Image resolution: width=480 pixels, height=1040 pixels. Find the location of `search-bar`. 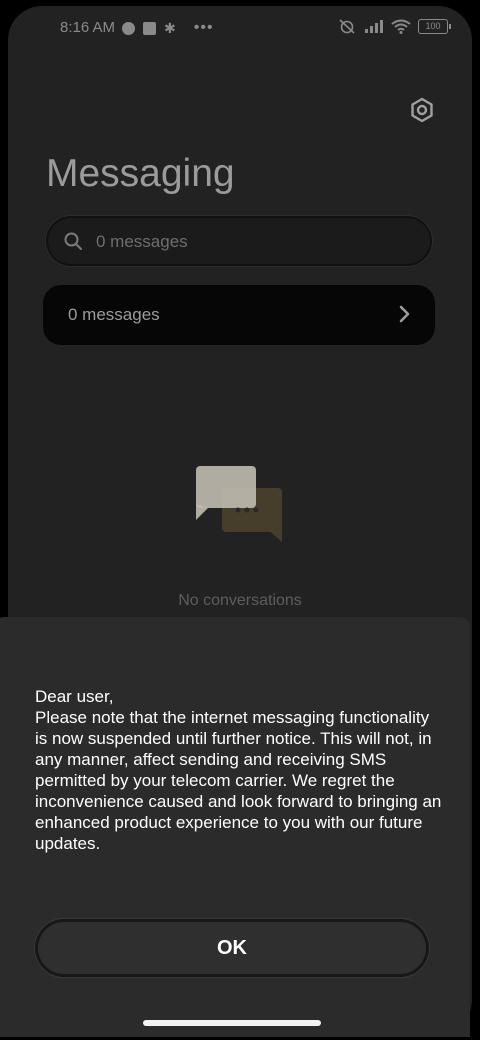

search-bar is located at coordinates (239, 242).